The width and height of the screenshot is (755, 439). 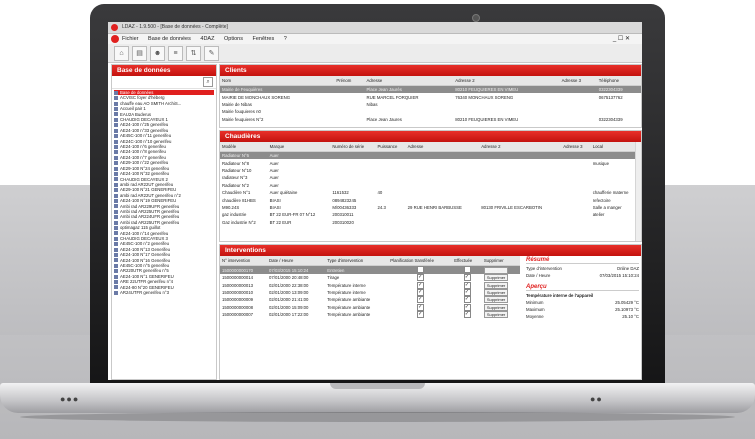 What do you see at coordinates (621, 39) in the screenshot?
I see `window-controls: _ ☐ ✕` at bounding box center [621, 39].